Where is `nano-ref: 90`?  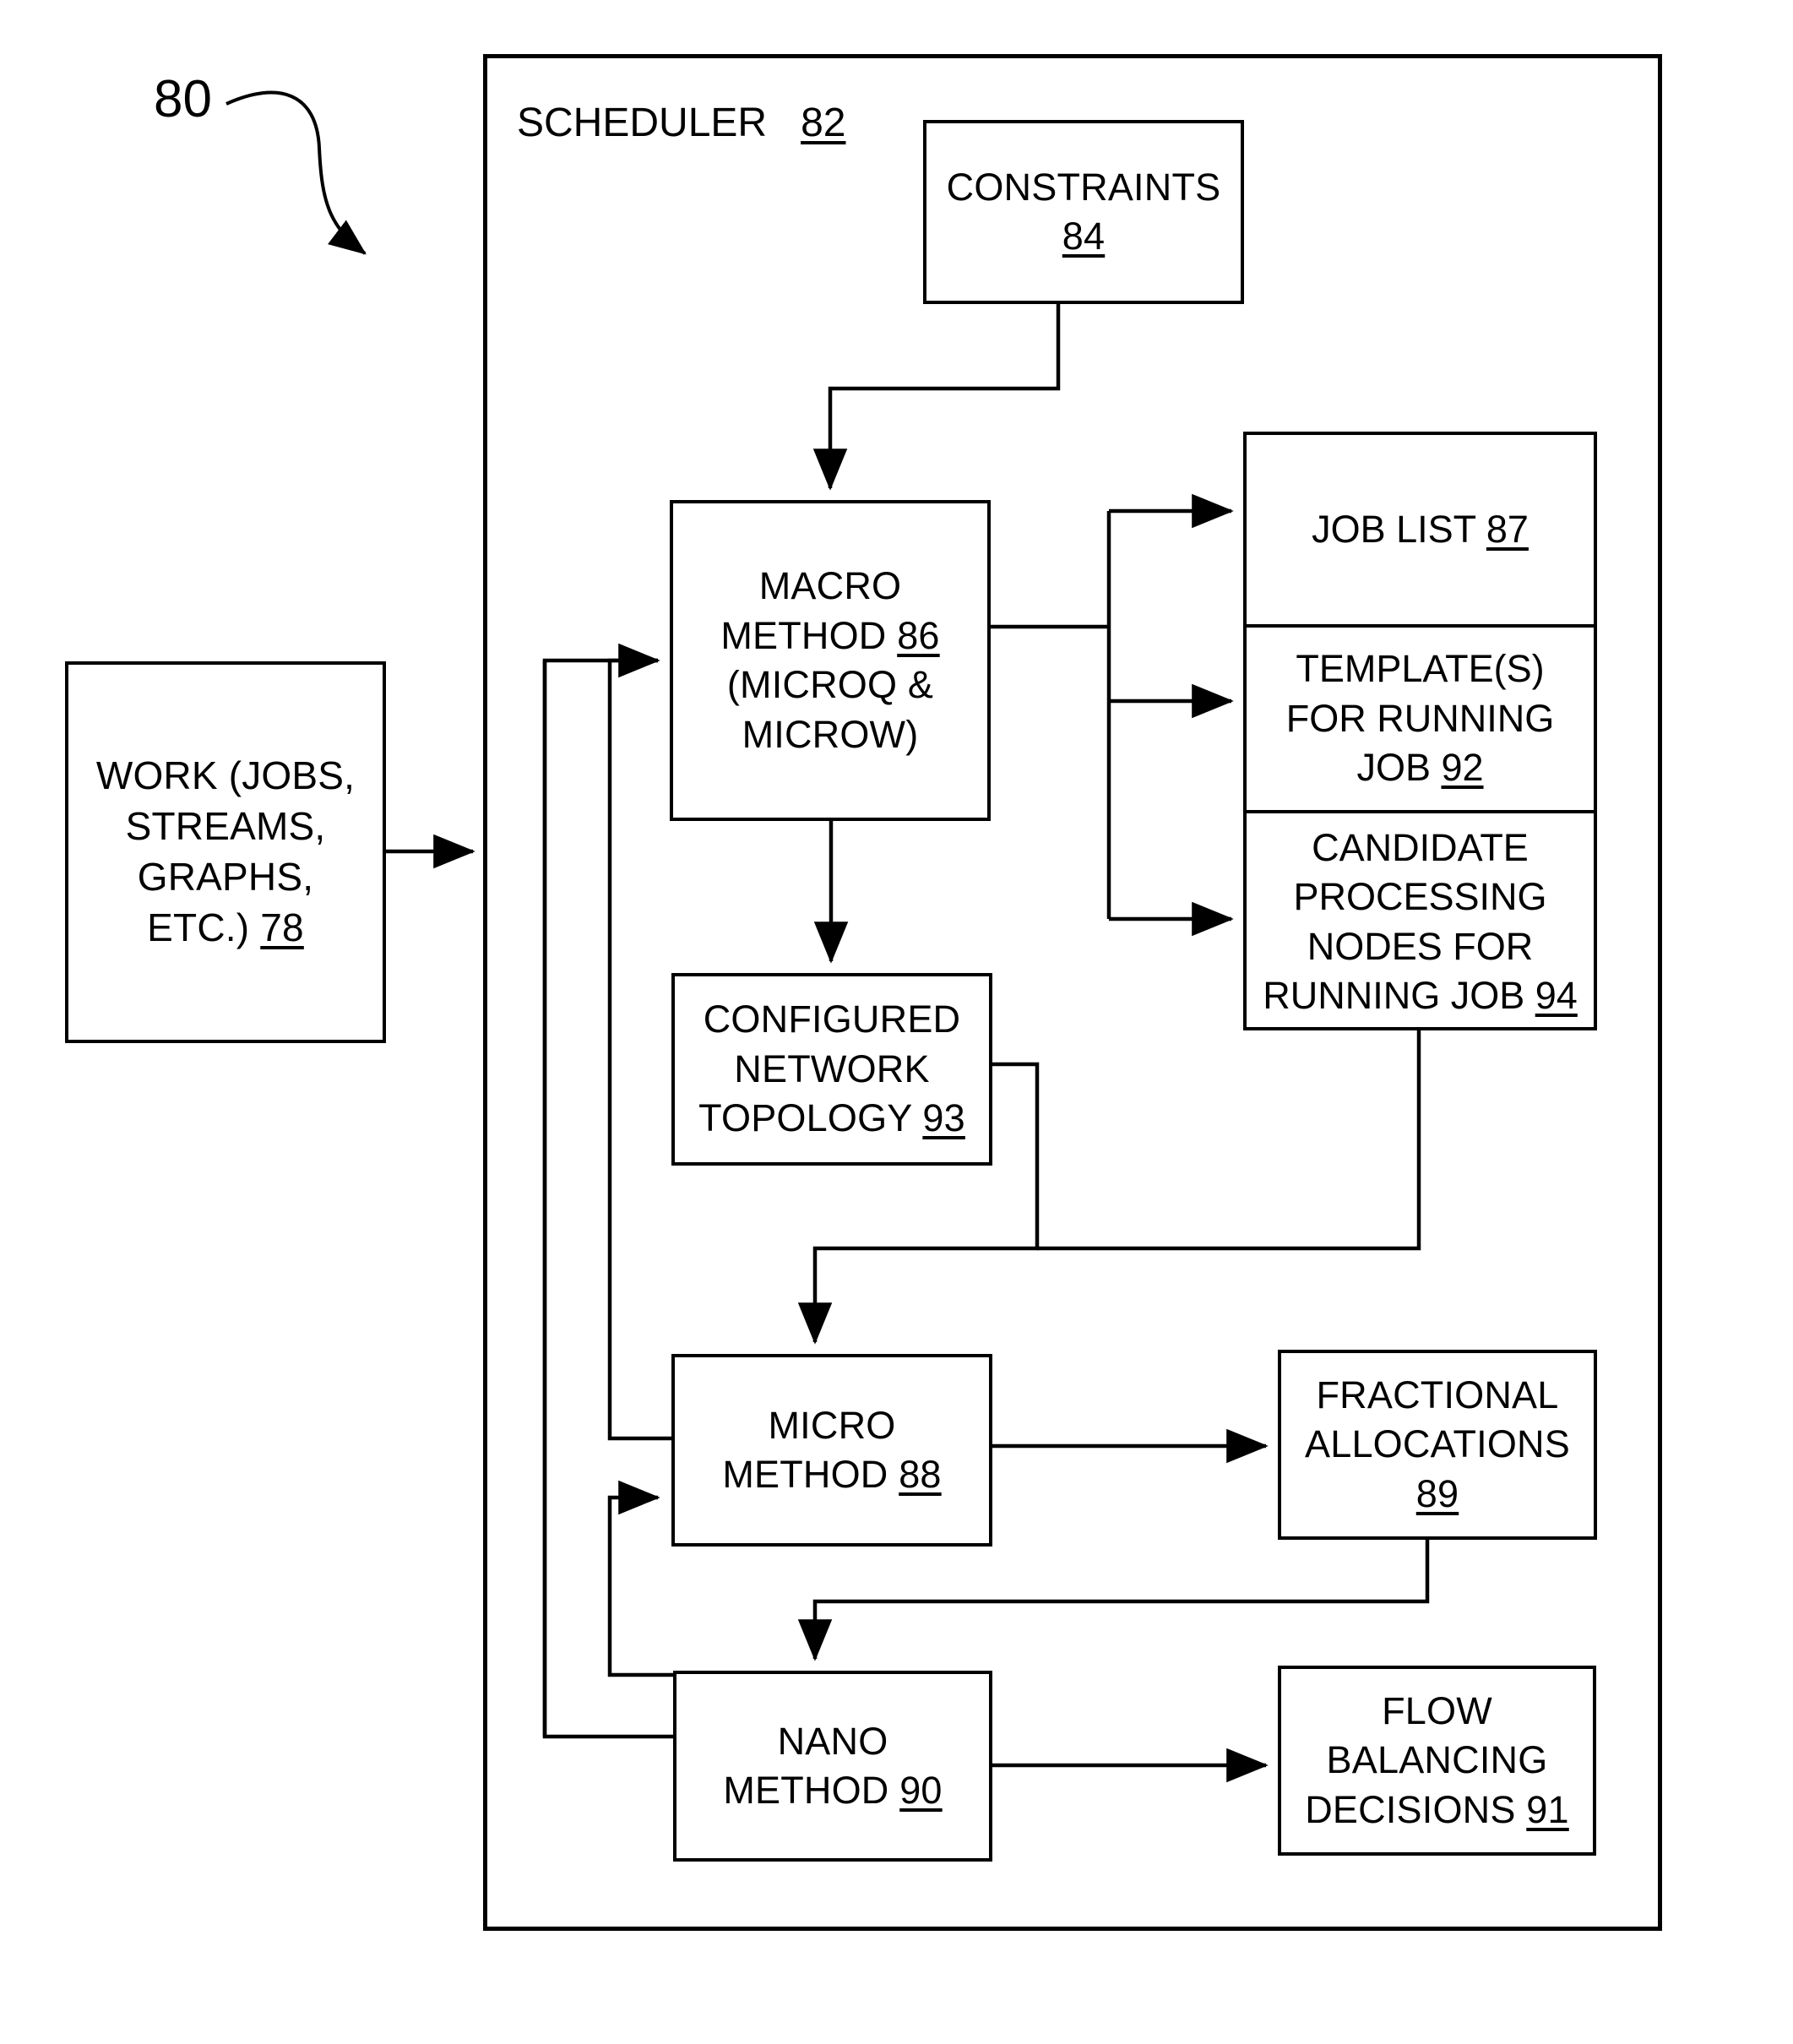 nano-ref: 90 is located at coordinates (921, 1791).